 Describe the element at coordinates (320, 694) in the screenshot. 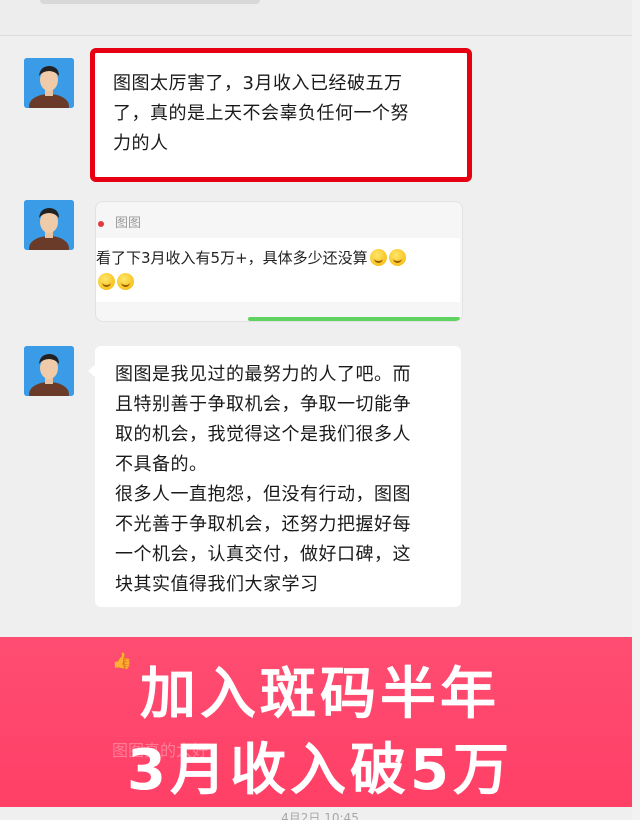

I see `banner-title-line1: 加入斑码半年` at that location.